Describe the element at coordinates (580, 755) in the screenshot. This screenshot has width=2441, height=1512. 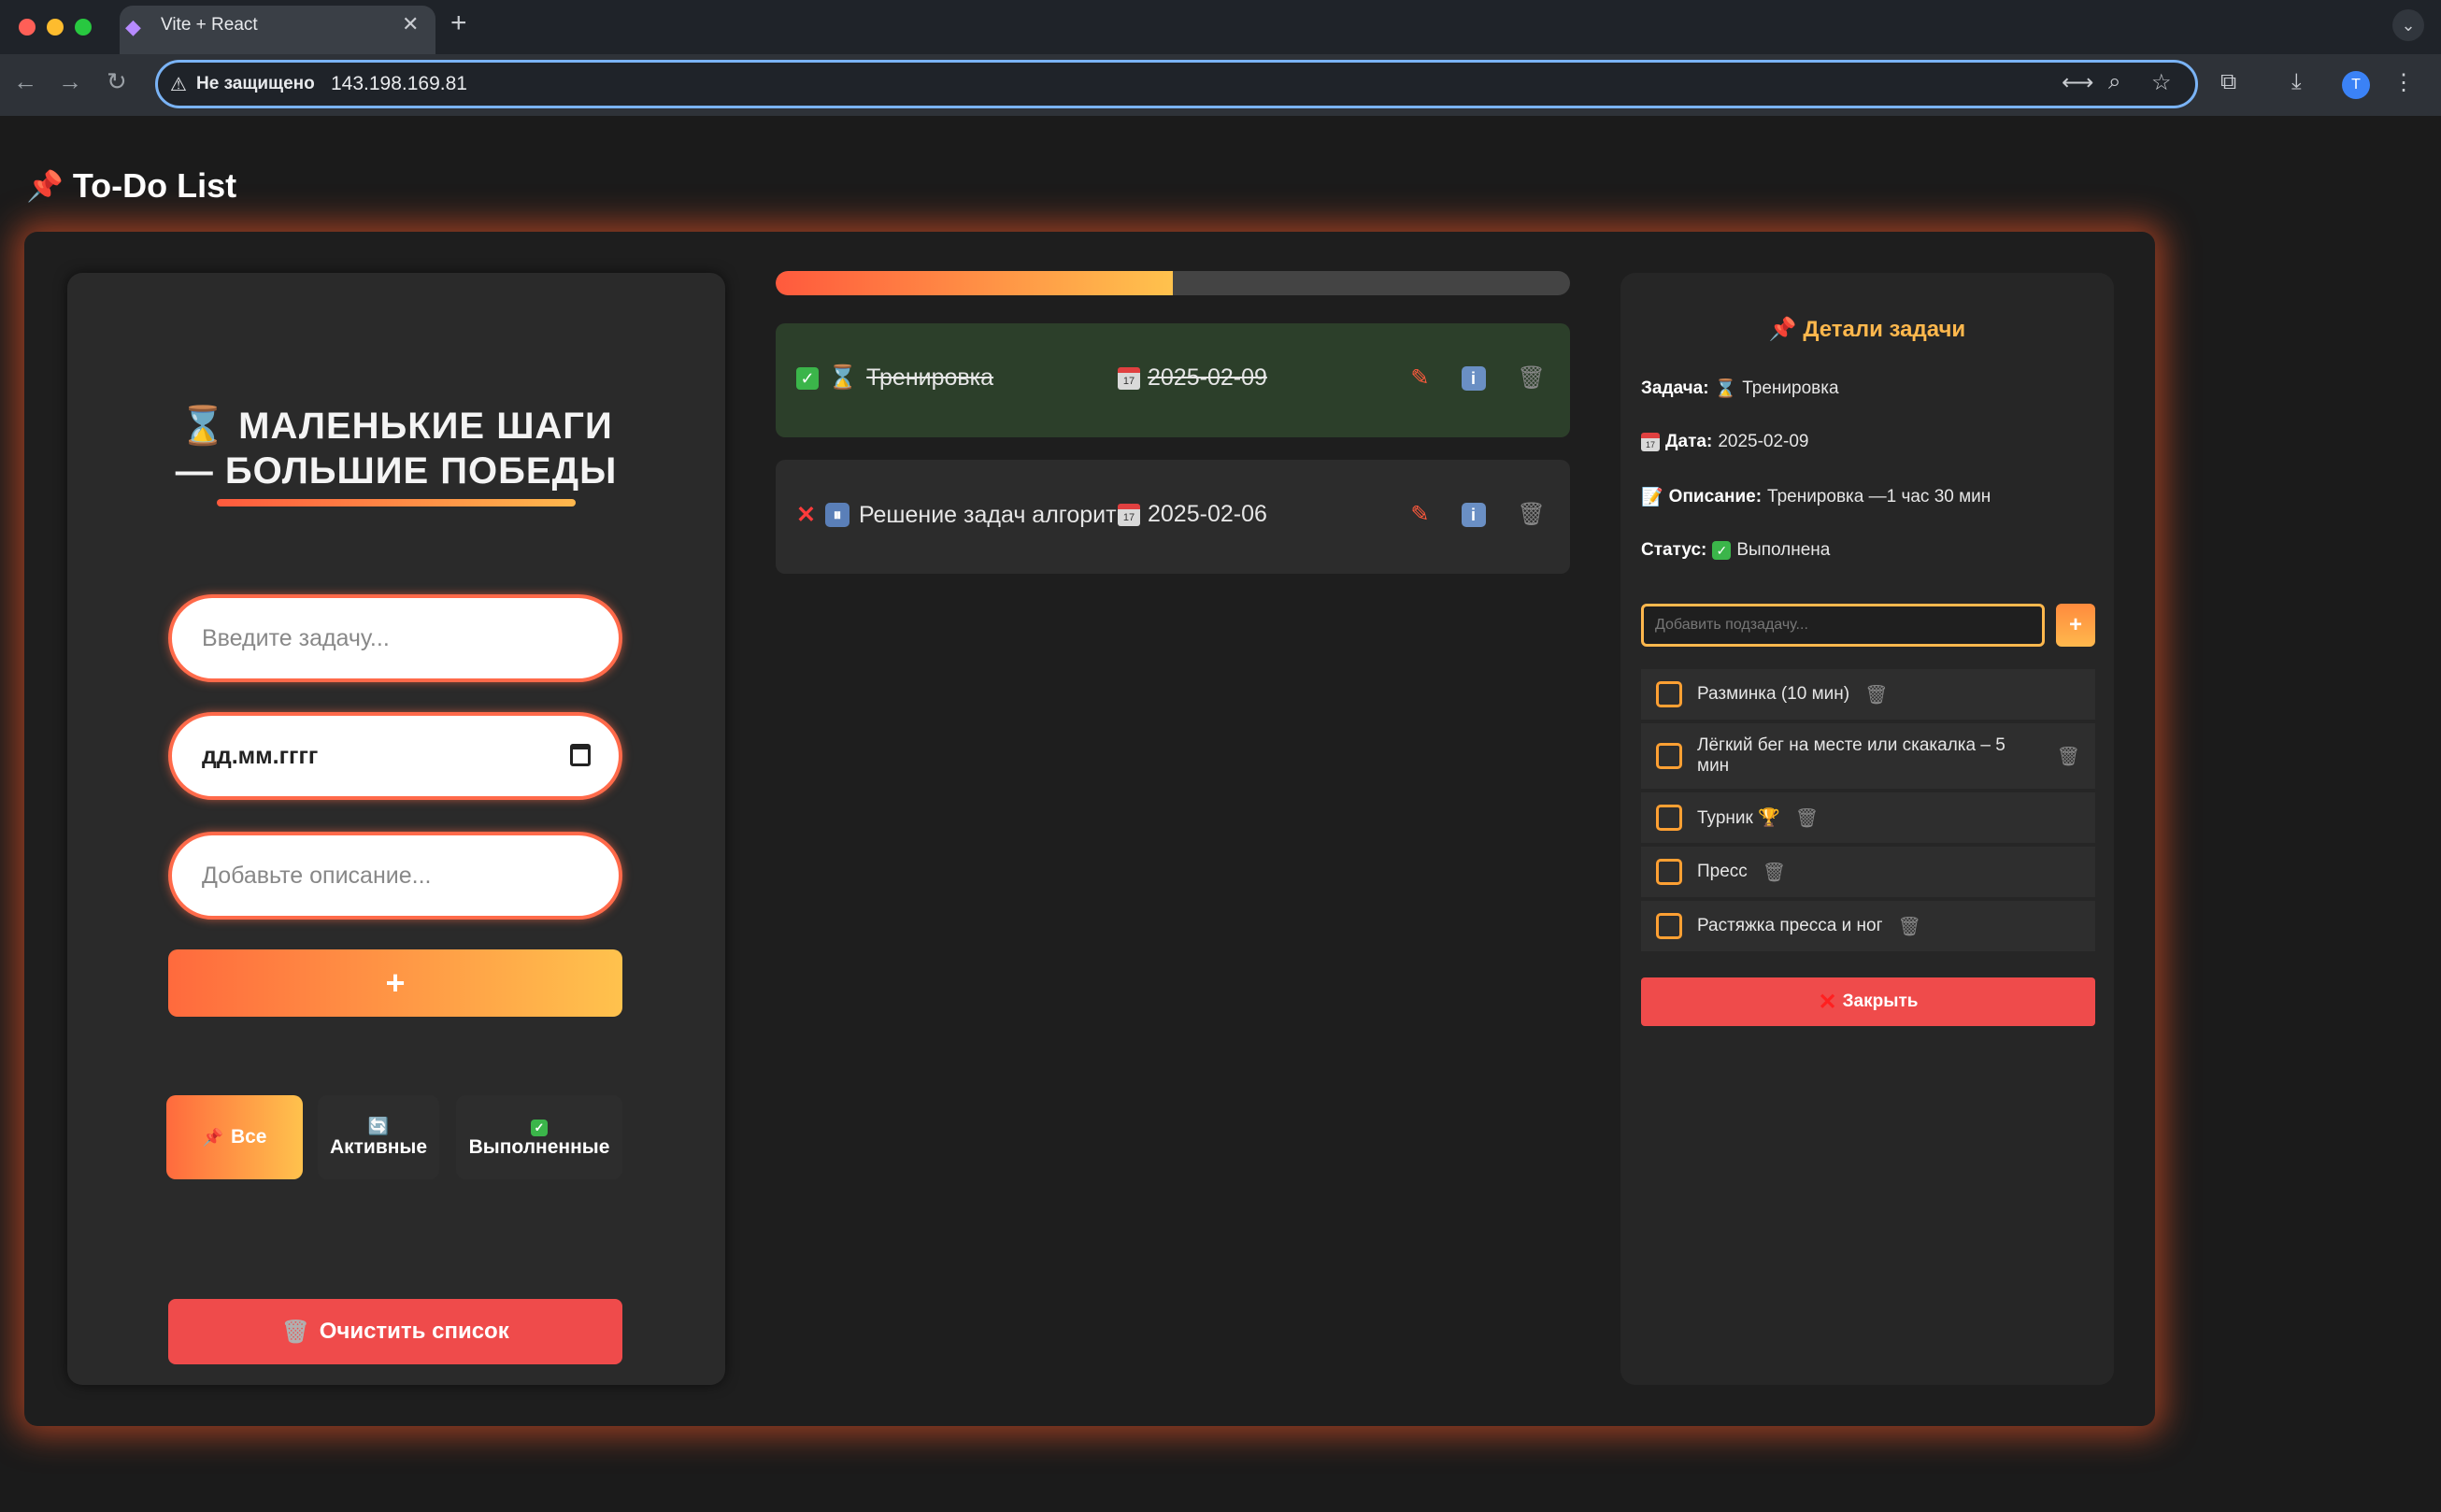
I see `calendar-icon` at that location.